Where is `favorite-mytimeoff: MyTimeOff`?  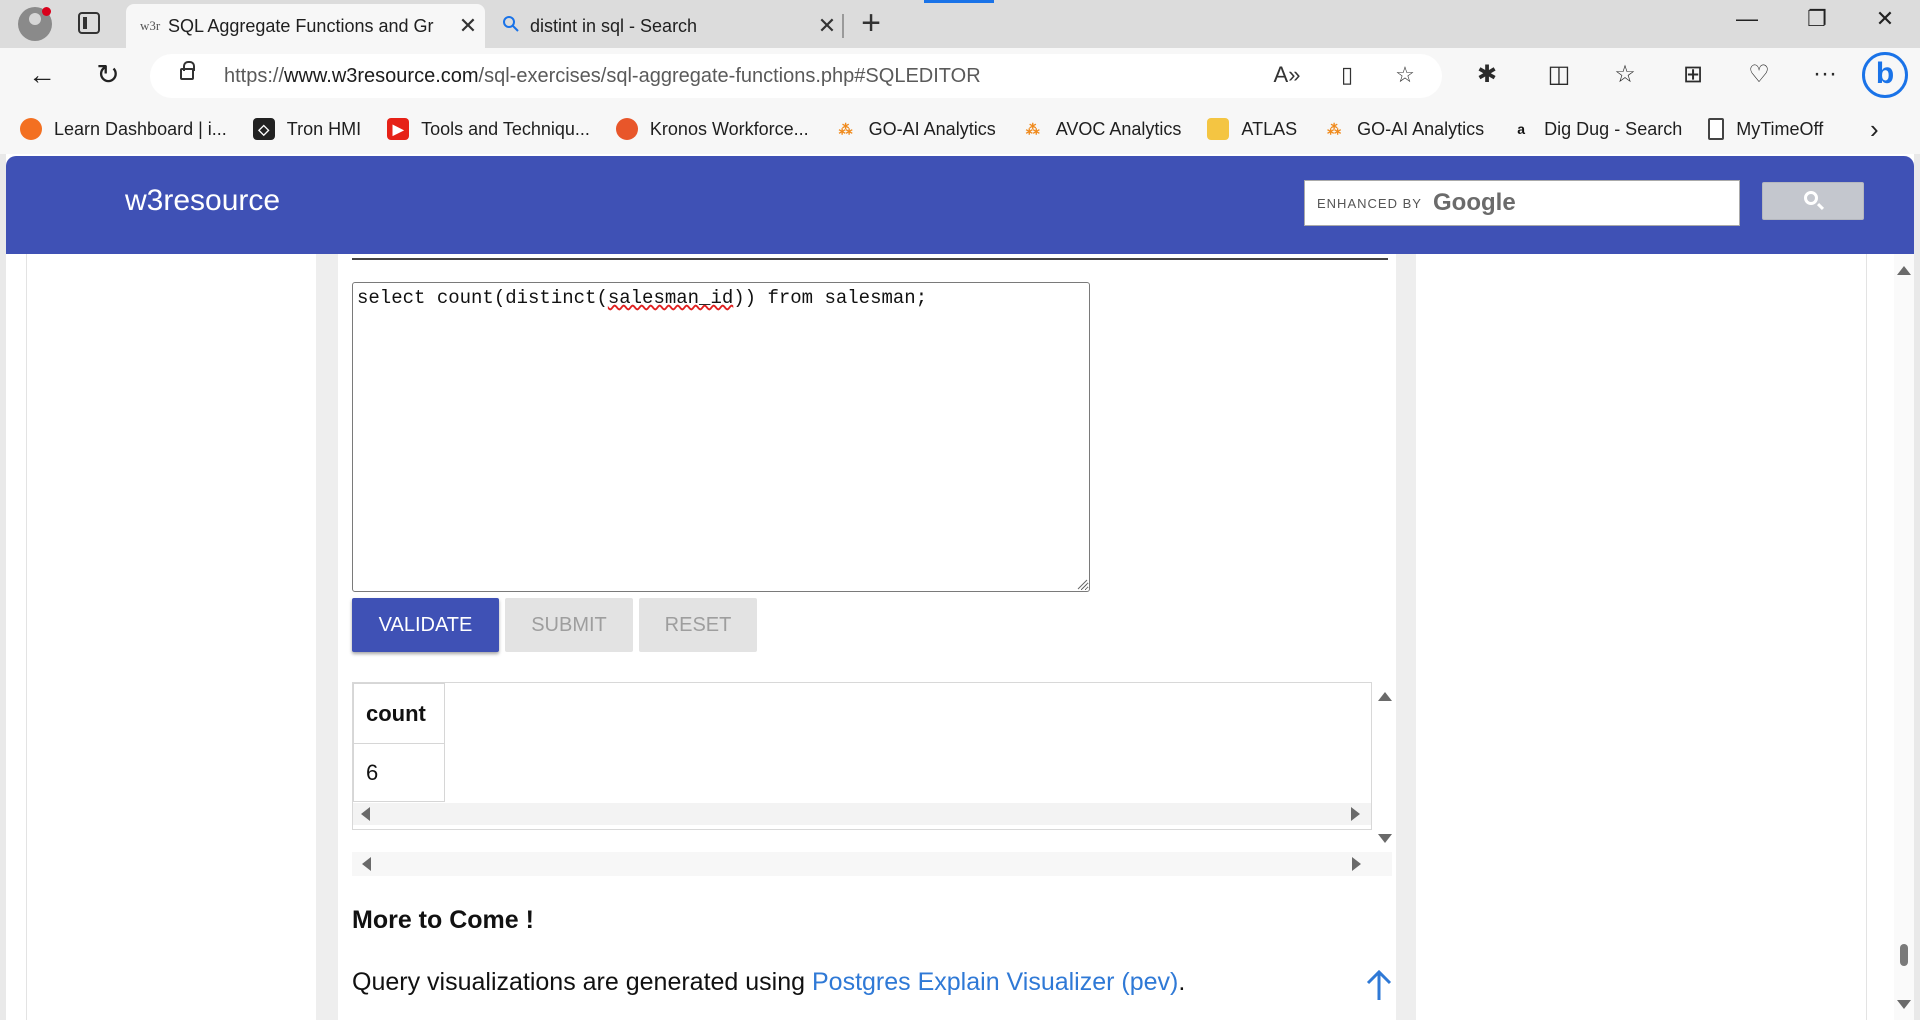 favorite-mytimeoff: MyTimeOff is located at coordinates (1765, 129).